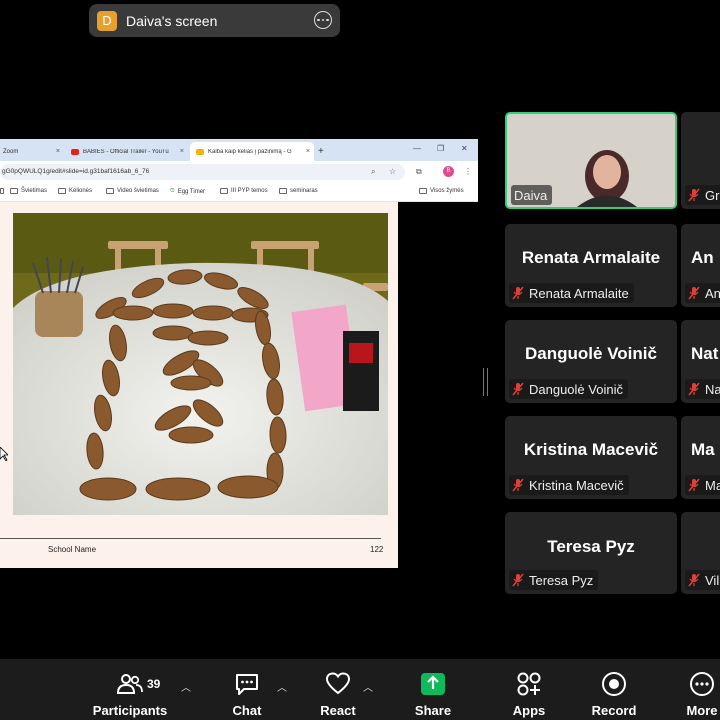 The height and width of the screenshot is (720, 720). What do you see at coordinates (433, 684) in the screenshot?
I see `share-screen-icon` at bounding box center [433, 684].